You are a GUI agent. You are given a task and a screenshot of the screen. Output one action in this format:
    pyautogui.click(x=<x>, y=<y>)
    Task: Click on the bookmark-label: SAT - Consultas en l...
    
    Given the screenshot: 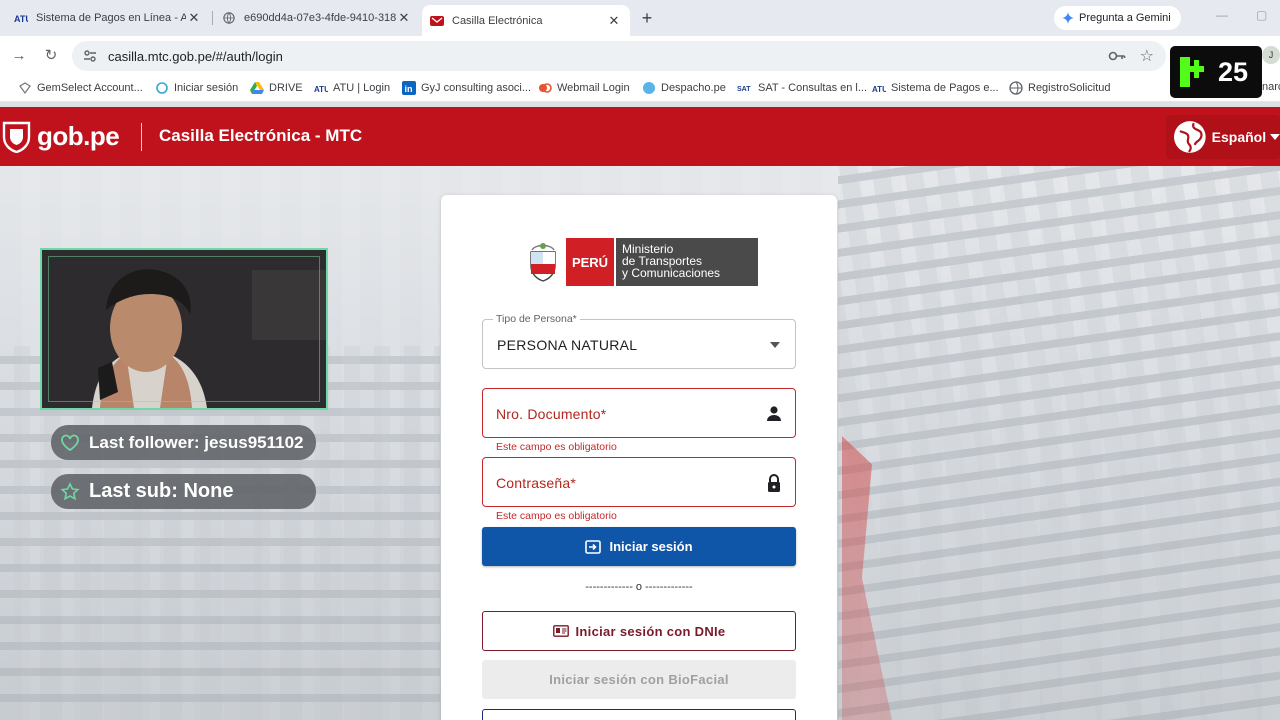 What is the action you would take?
    pyautogui.click(x=813, y=88)
    